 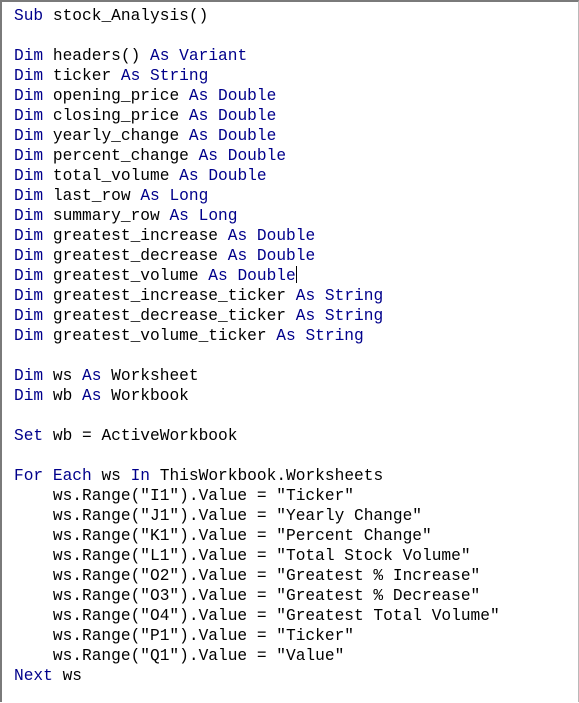 What do you see at coordinates (257, 376) in the screenshot?
I see `code-line: Dim ws As Worksheet` at bounding box center [257, 376].